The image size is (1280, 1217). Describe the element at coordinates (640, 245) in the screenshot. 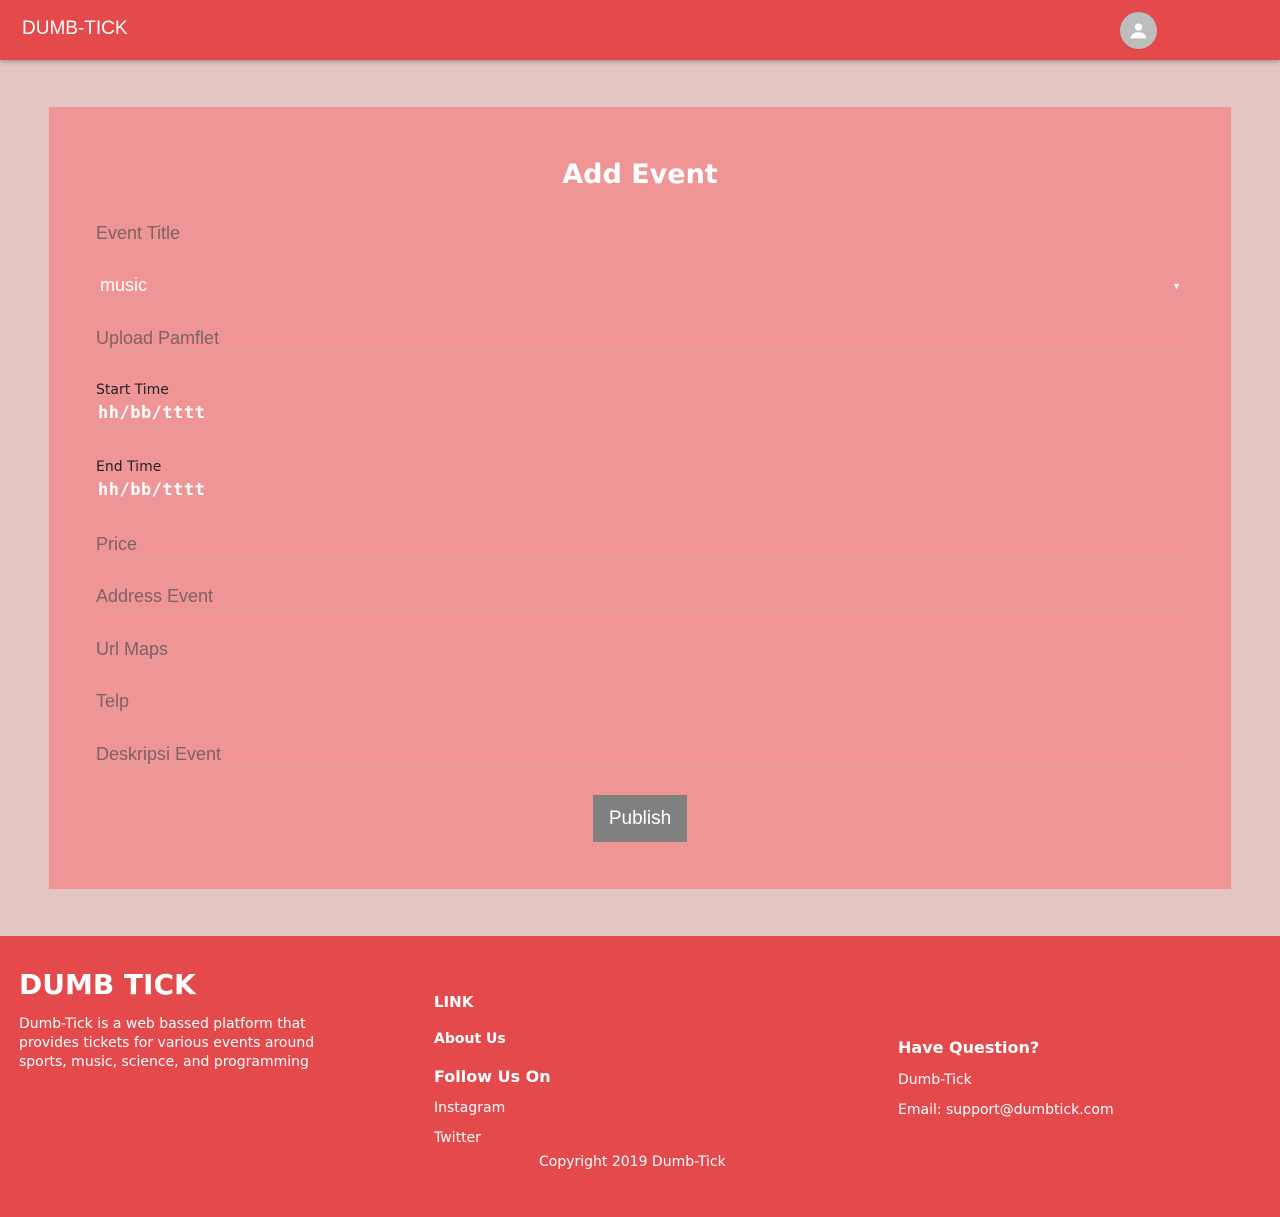

I see `event-title-underline` at that location.